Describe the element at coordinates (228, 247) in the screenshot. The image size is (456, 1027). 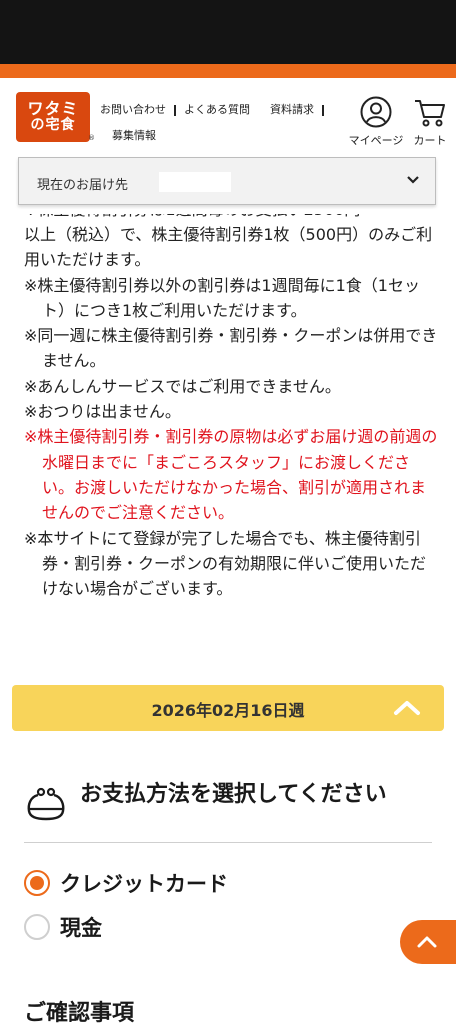
I see `note-item: 以上（税込）で、株主優待割引券1枚（500円）のみご利用いただけます。` at that location.